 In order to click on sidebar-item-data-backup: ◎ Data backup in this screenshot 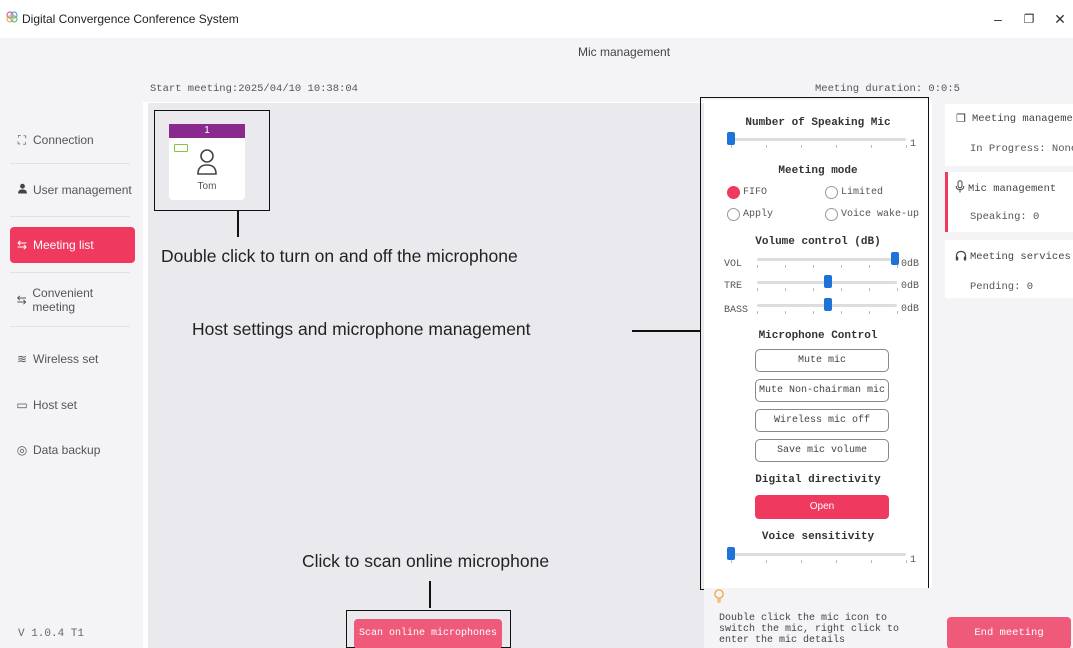, I will do `click(72, 450)`.